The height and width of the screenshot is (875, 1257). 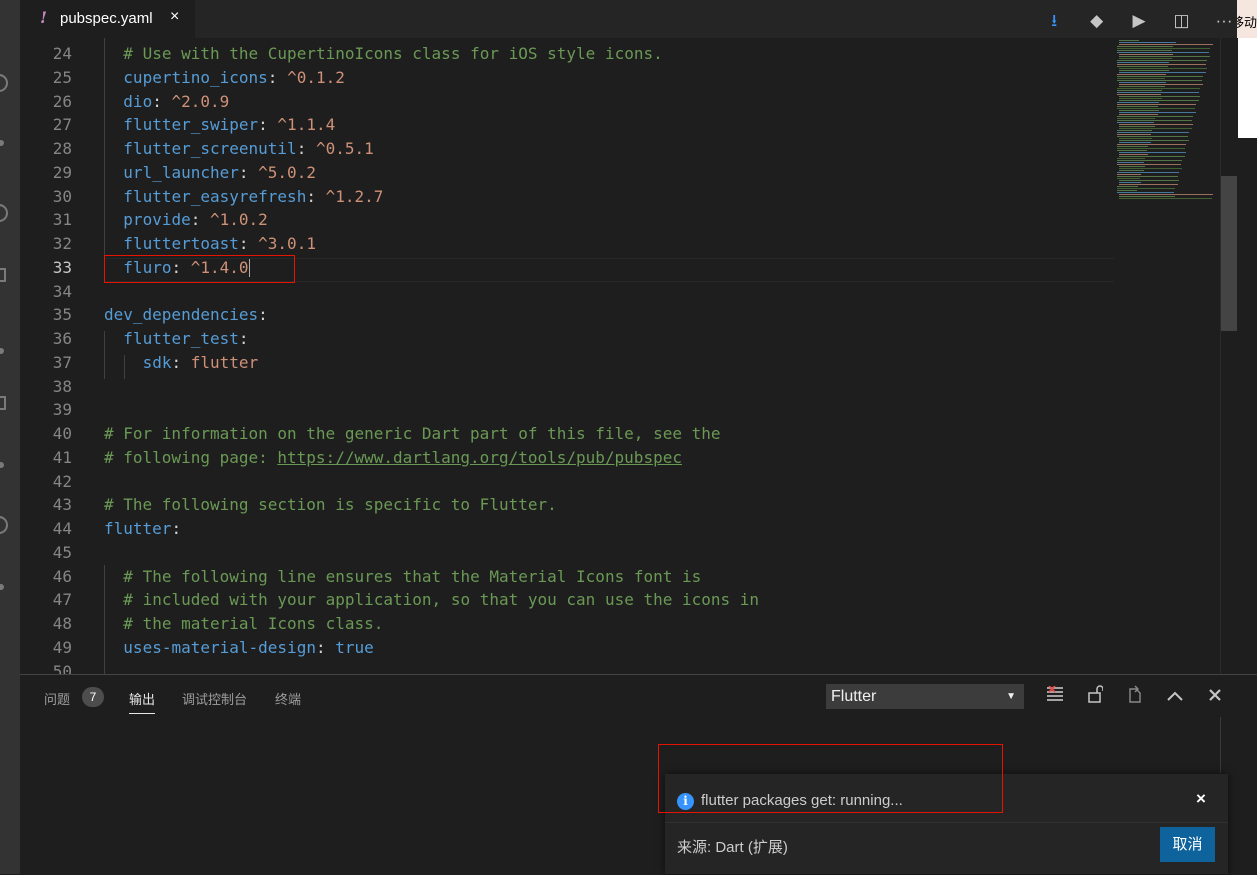 I want to click on close-panel-icon, so click(x=1215, y=697).